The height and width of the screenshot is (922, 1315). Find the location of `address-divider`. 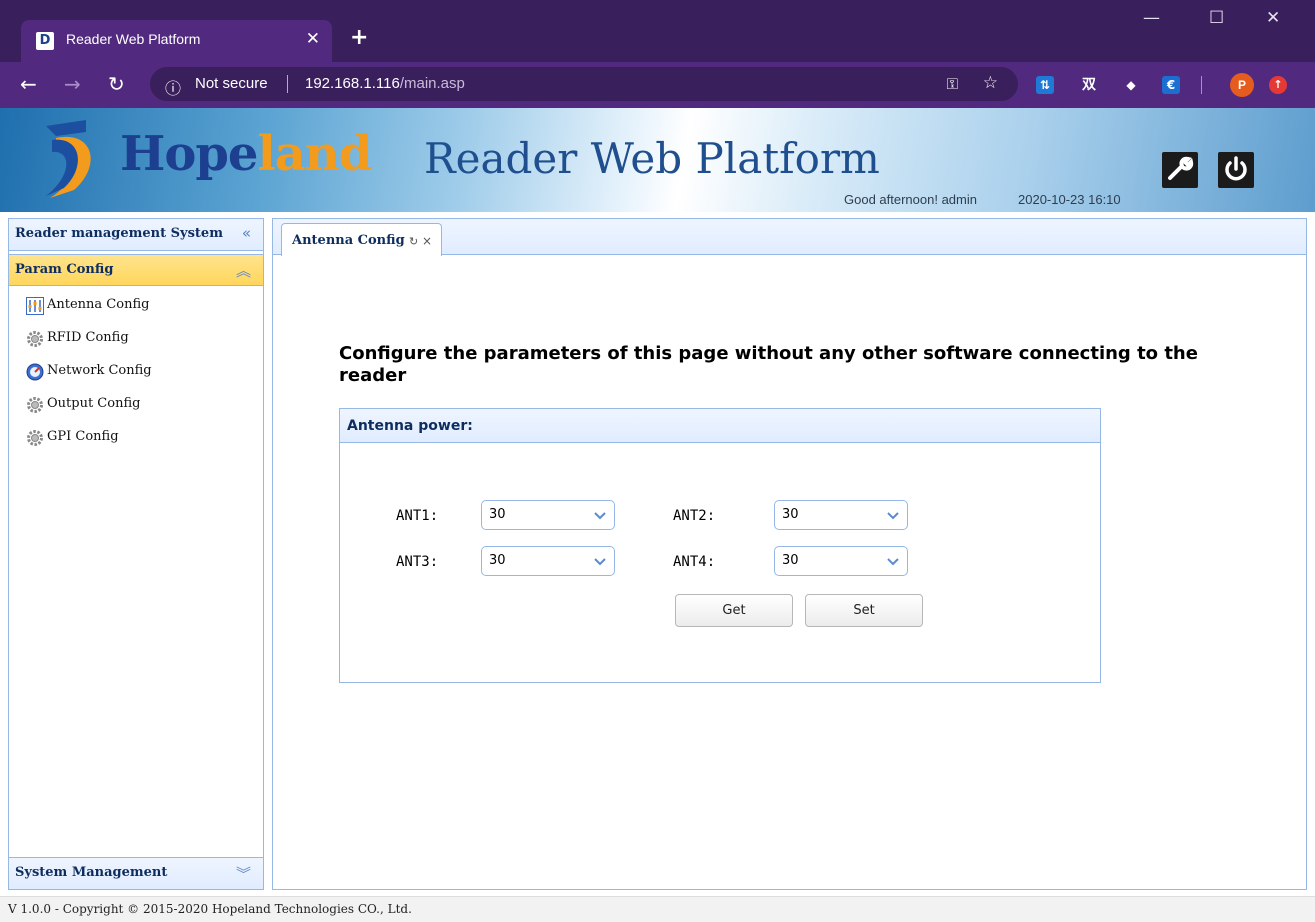

address-divider is located at coordinates (287, 84).